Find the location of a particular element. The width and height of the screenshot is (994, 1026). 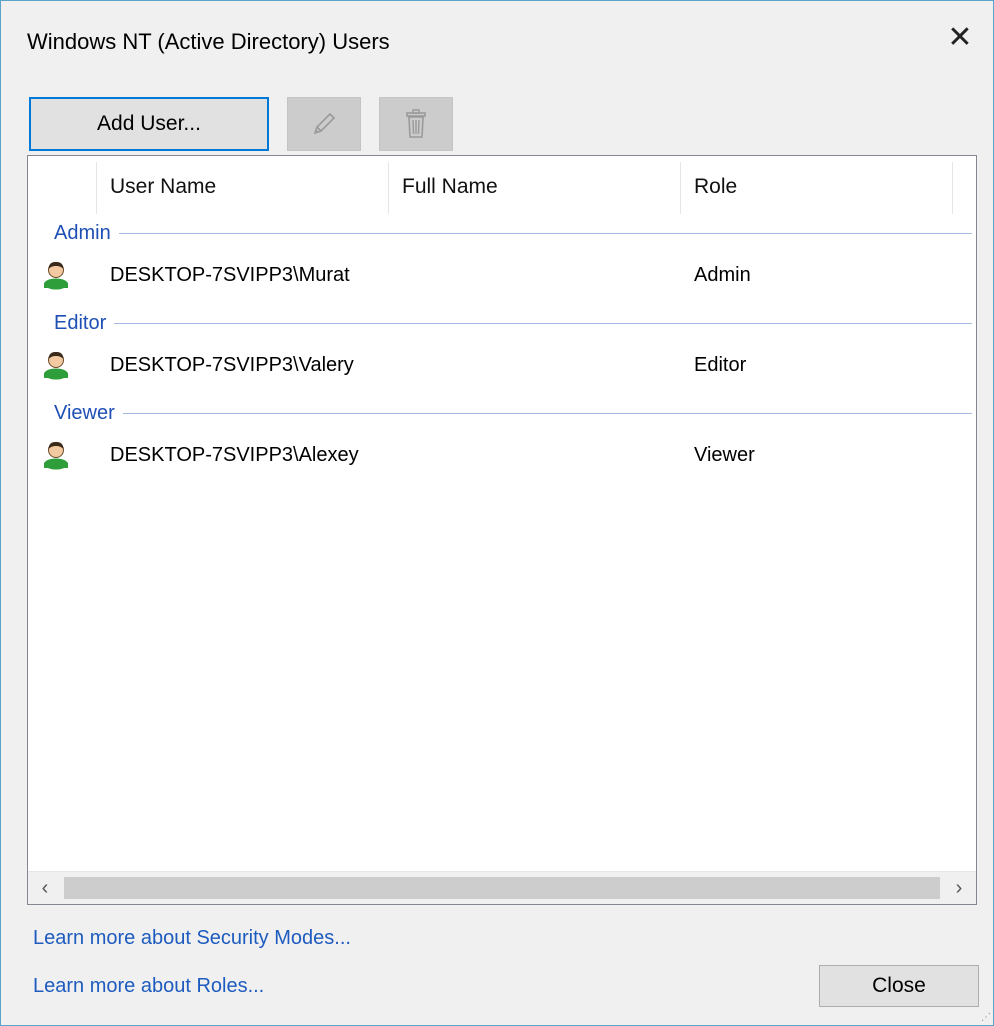

group-label: Editor is located at coordinates (84, 323).